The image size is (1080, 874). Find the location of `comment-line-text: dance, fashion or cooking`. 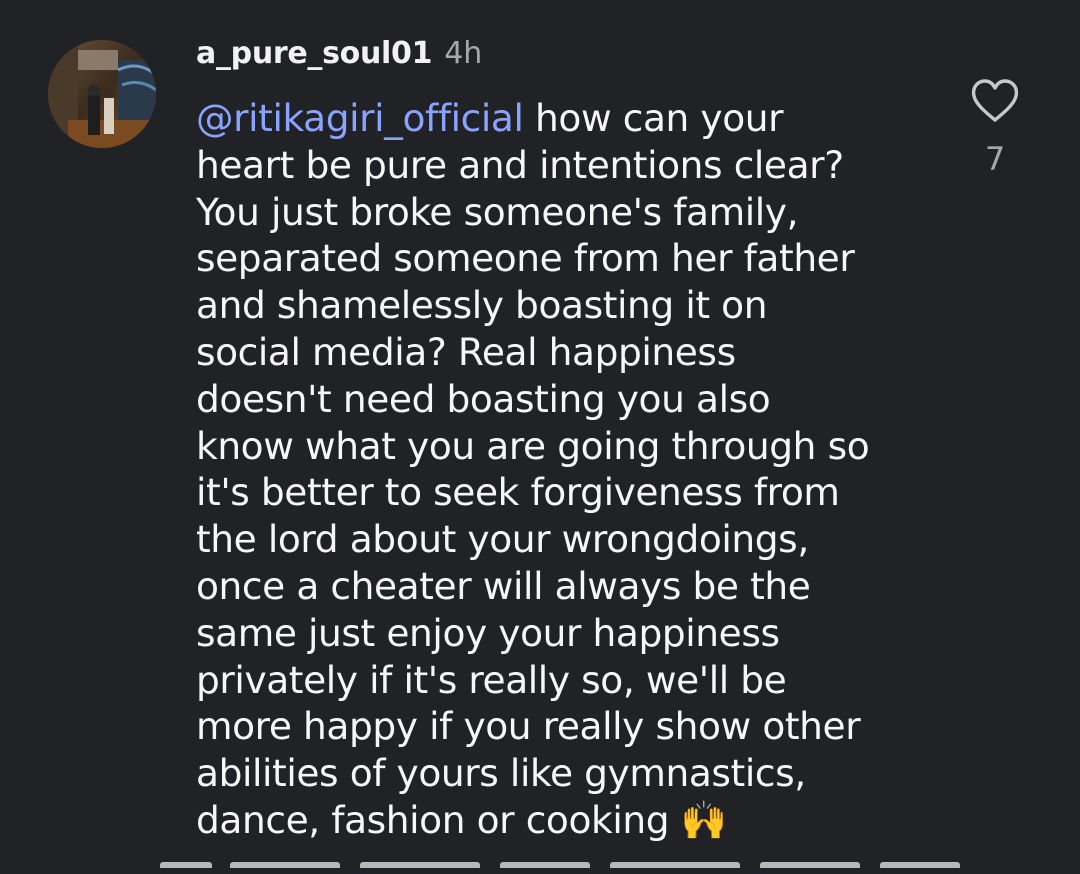

comment-line-text: dance, fashion or cooking is located at coordinates (433, 819).